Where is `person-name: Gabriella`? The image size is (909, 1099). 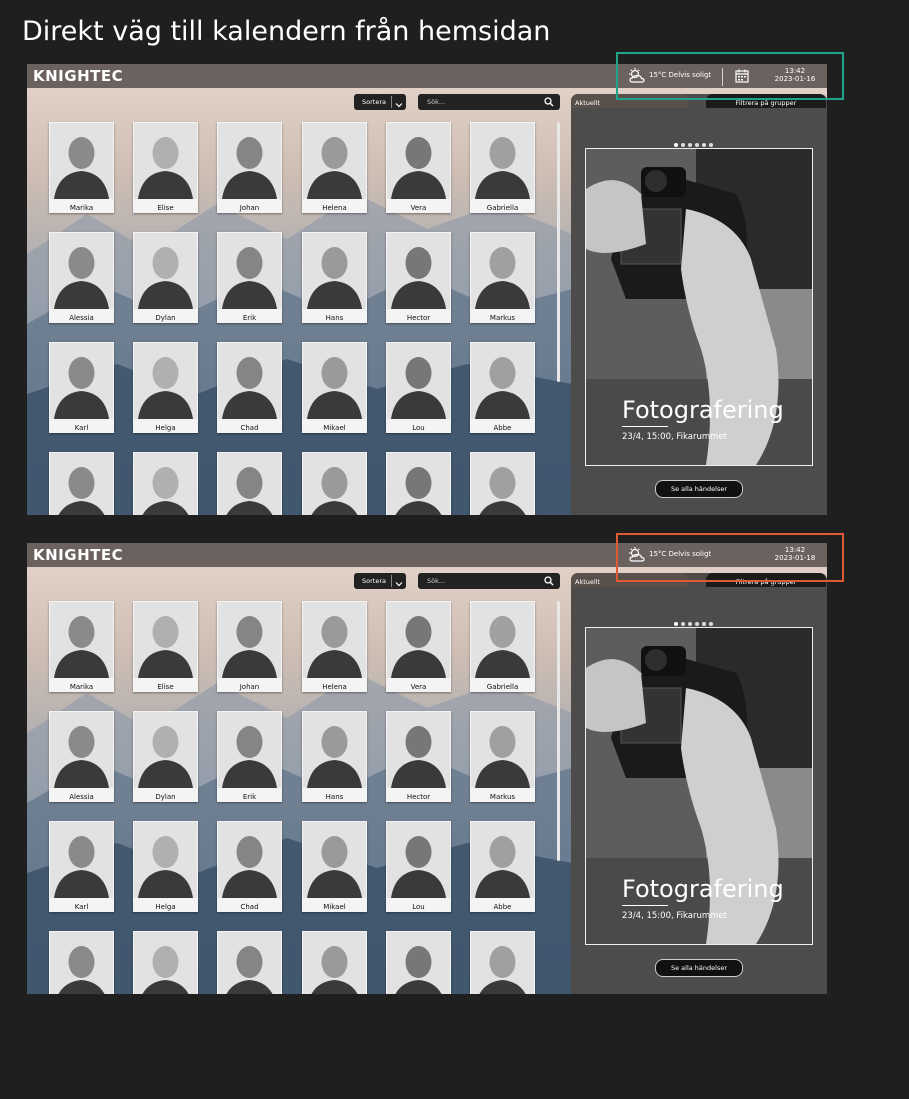
person-name: Gabriella is located at coordinates (502, 687).